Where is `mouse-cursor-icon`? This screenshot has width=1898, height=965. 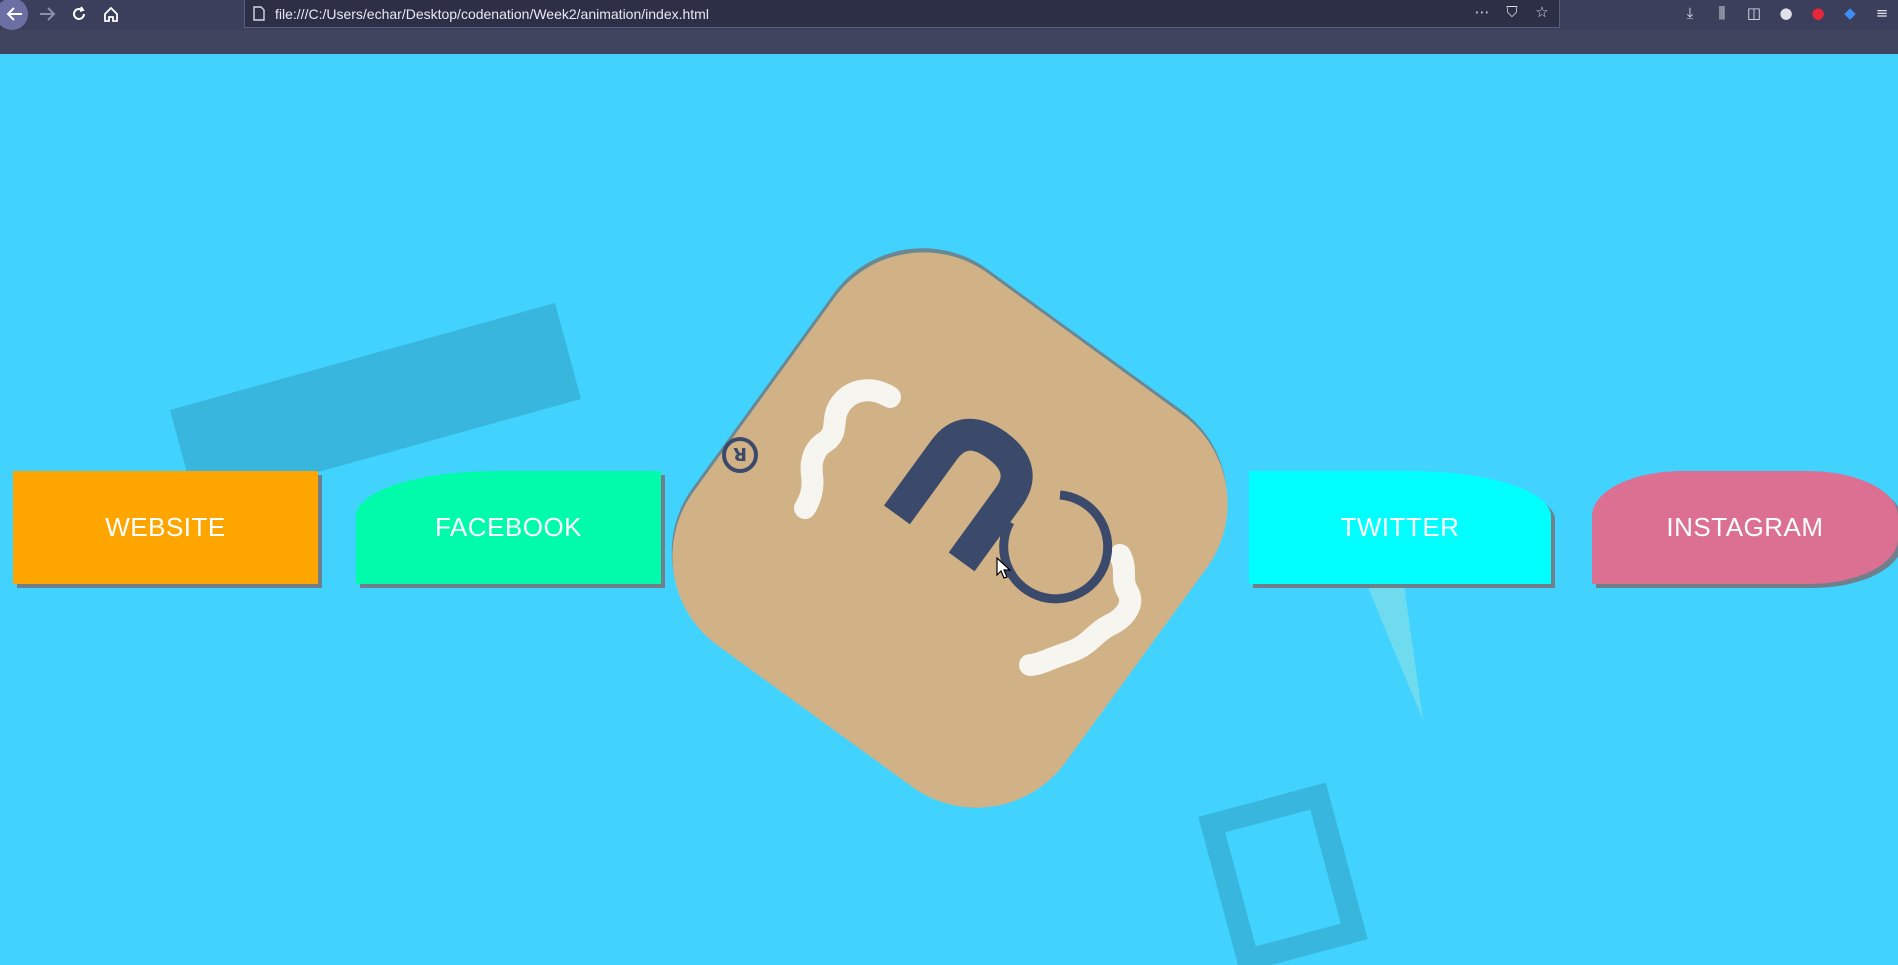
mouse-cursor-icon is located at coordinates (1004, 568).